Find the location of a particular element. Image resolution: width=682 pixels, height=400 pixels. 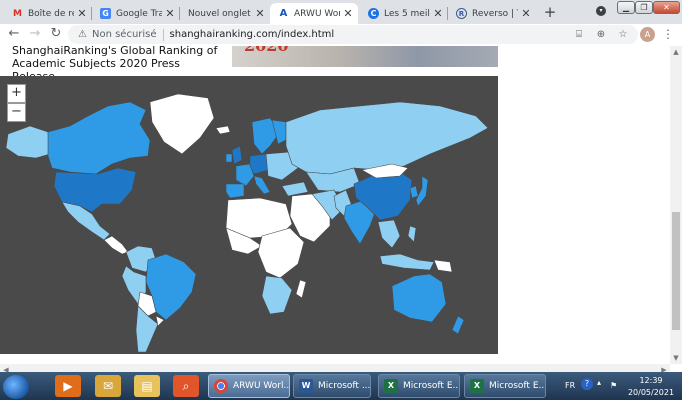

tab-title: Reverso | Tra is located at coordinates (495, 13).